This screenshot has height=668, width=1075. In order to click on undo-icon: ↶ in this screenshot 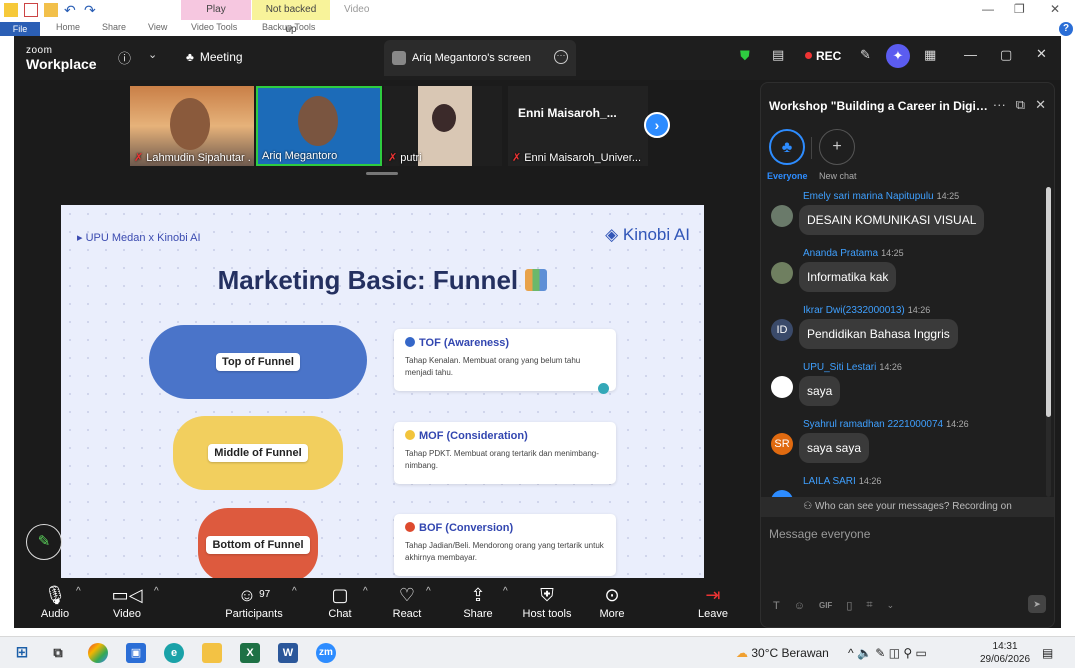, I will do `click(71, 10)`.